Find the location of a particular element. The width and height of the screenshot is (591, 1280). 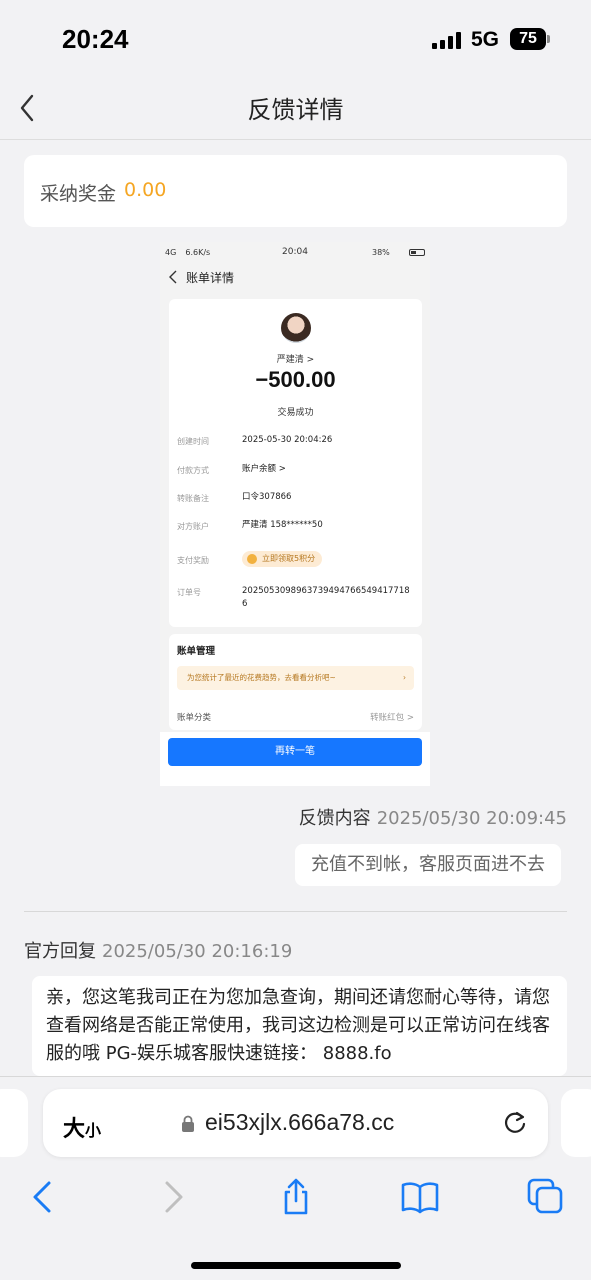

reward-label: 采纳奖金 is located at coordinates (78, 194).